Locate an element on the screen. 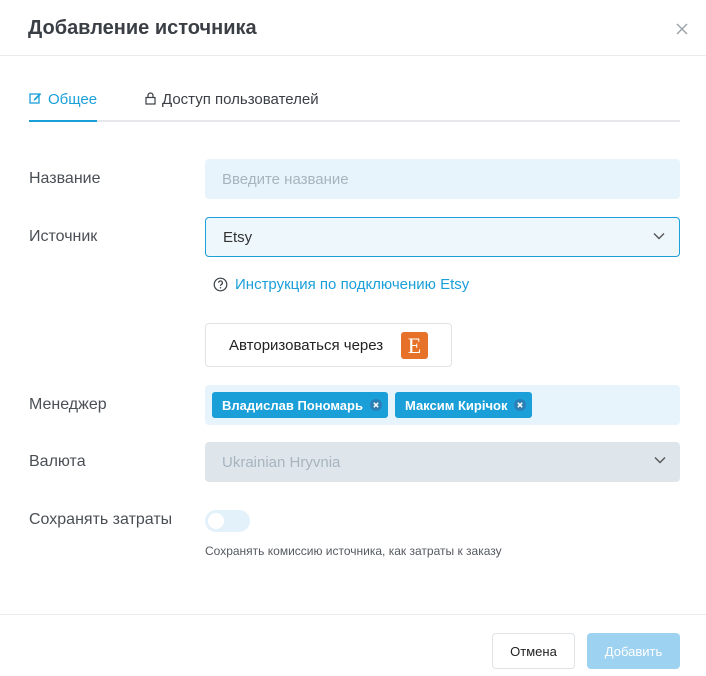 The height and width of the screenshot is (676, 706). etsy-logo-icon: E is located at coordinates (414, 345).